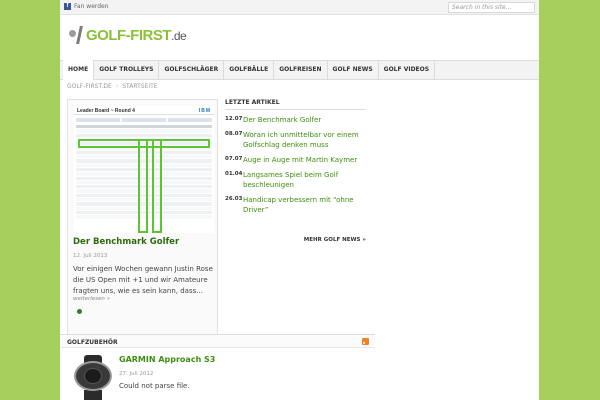  I want to click on nav-golf-news: GOLF NEWS, so click(353, 70).